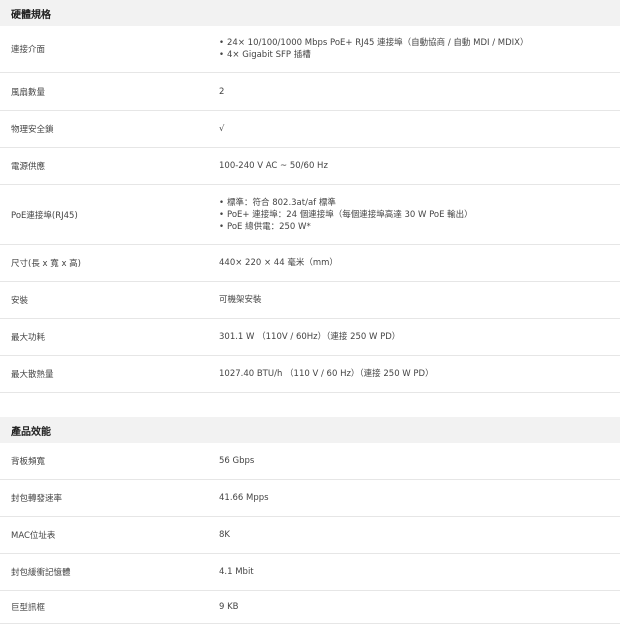  I want to click on spec-value: 2, so click(222, 91).